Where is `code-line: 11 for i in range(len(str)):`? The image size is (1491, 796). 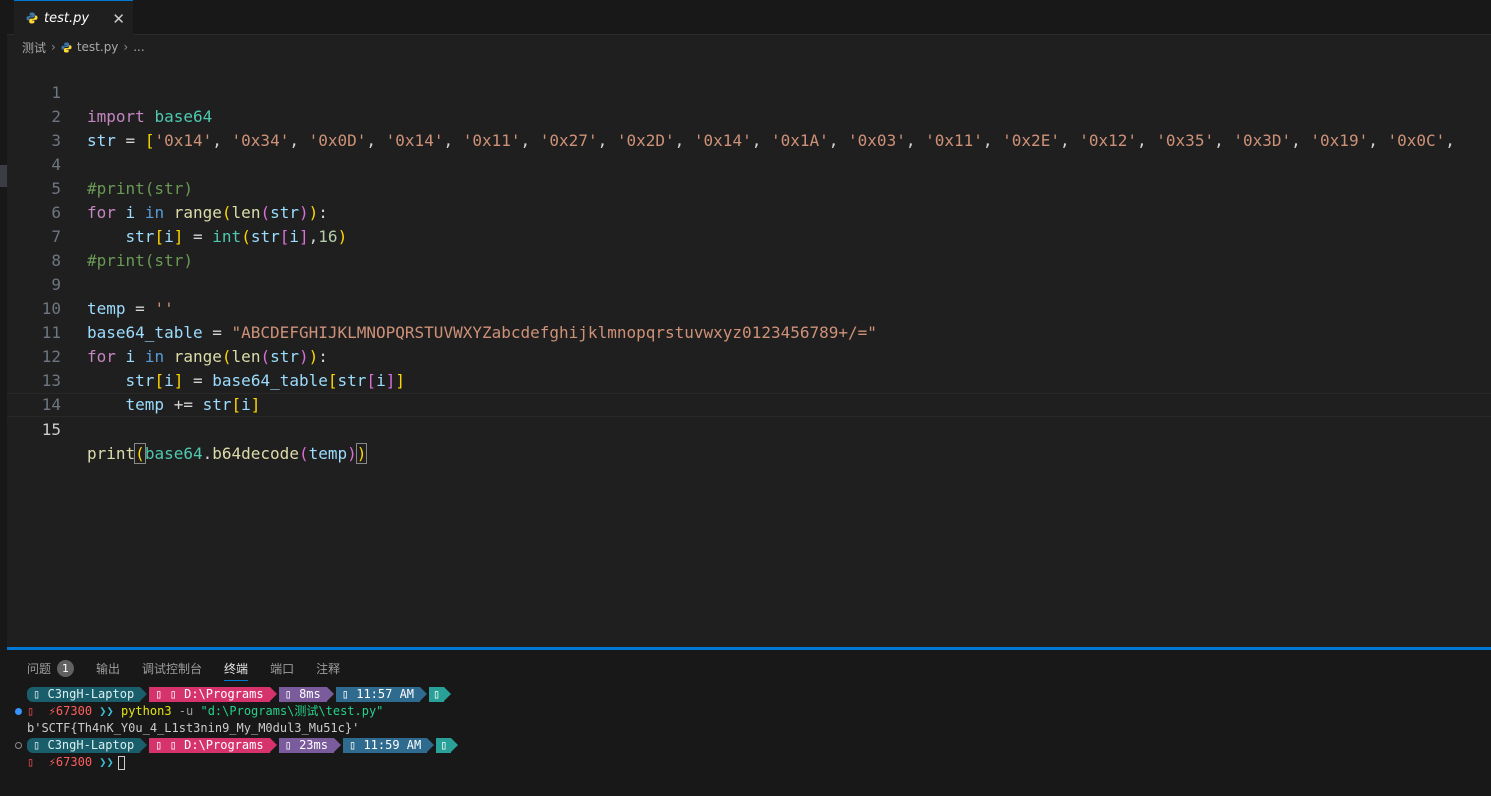 code-line: 11 for i in range(len(str)): is located at coordinates (749, 331).